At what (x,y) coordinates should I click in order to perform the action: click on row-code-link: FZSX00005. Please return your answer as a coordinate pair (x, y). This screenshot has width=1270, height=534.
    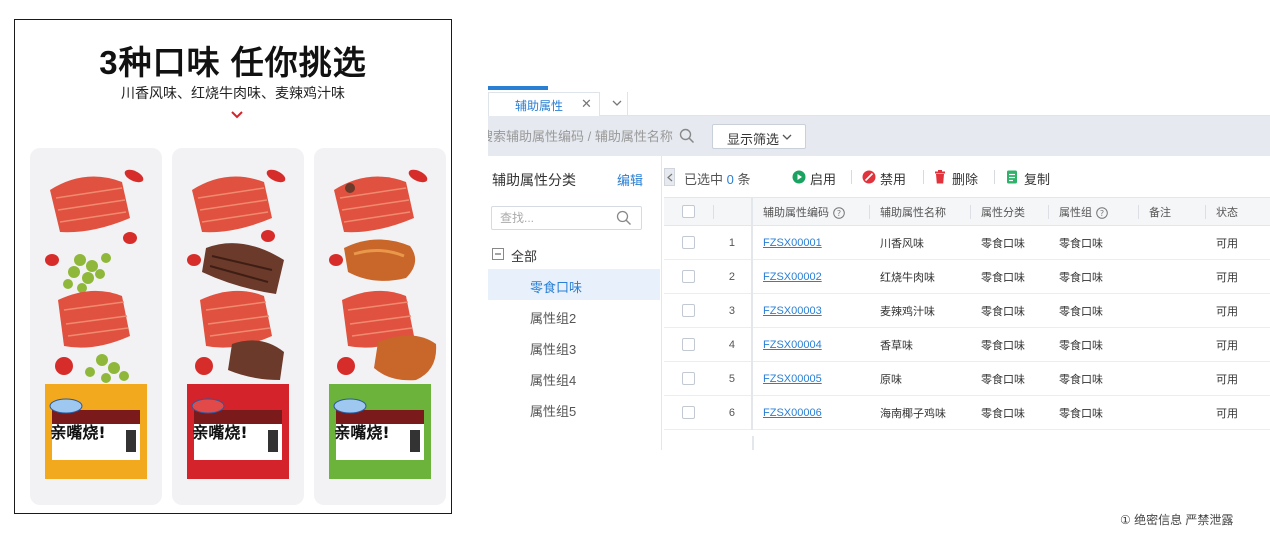
    Looking at the image, I should click on (792, 379).